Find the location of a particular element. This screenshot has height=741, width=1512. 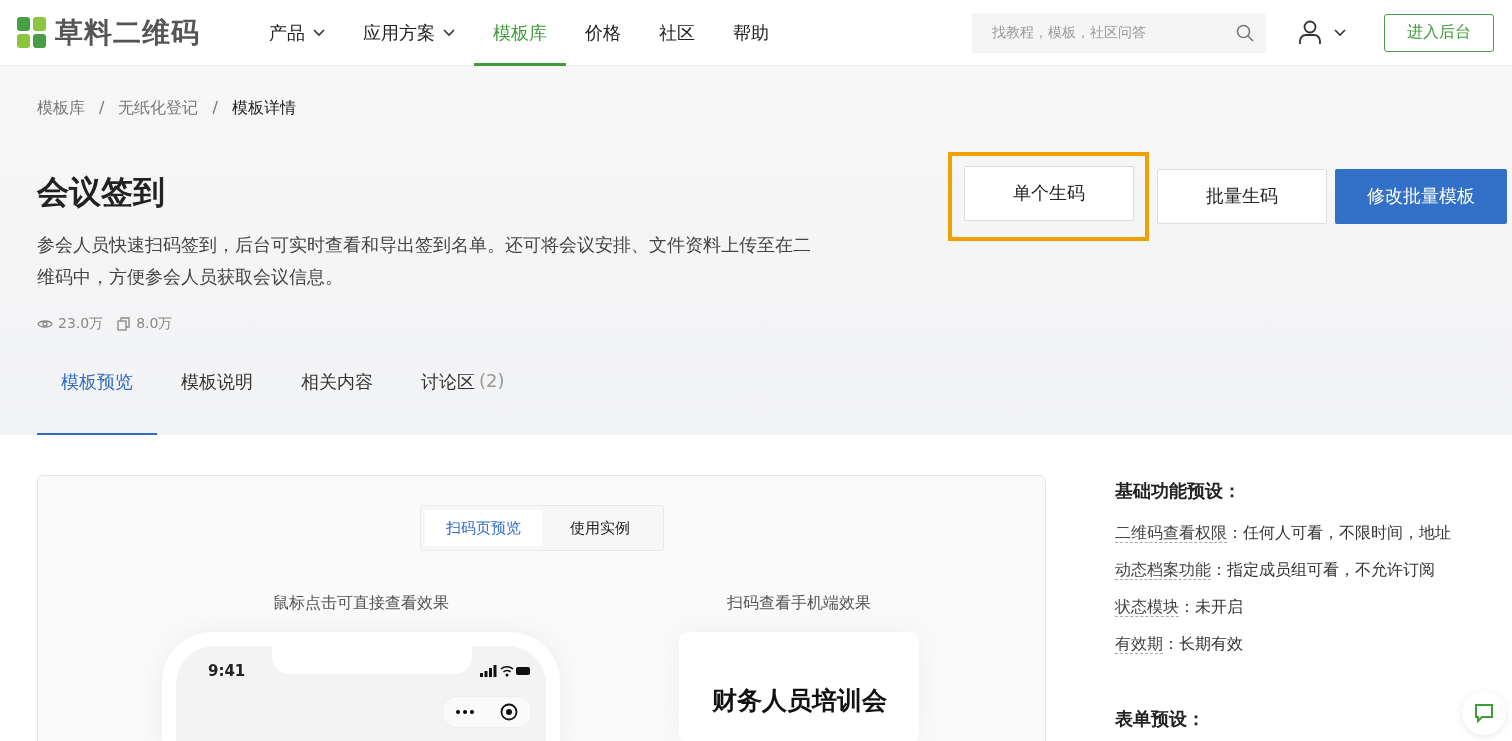

feedback-button is located at coordinates (1484, 713).